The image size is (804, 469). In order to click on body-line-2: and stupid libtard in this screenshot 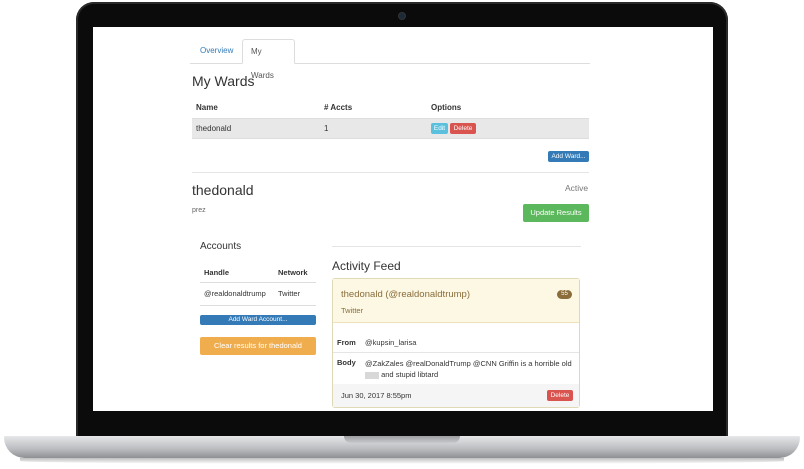, I will do `click(410, 374)`.